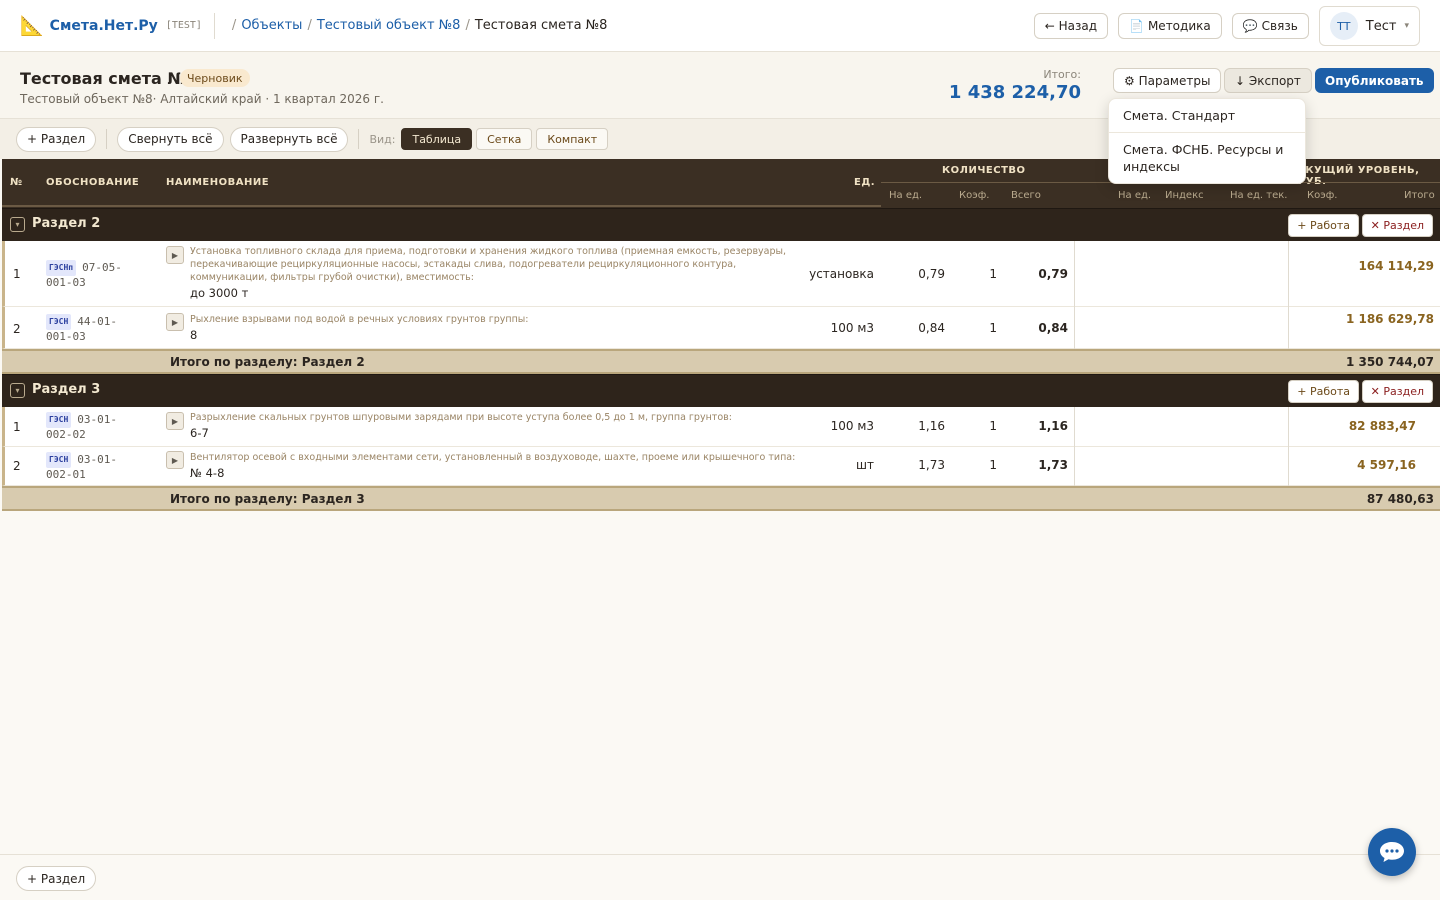 The height and width of the screenshot is (900, 1440). Describe the element at coordinates (1343, 26) in the screenshot. I see `avatar: ТТ` at that location.